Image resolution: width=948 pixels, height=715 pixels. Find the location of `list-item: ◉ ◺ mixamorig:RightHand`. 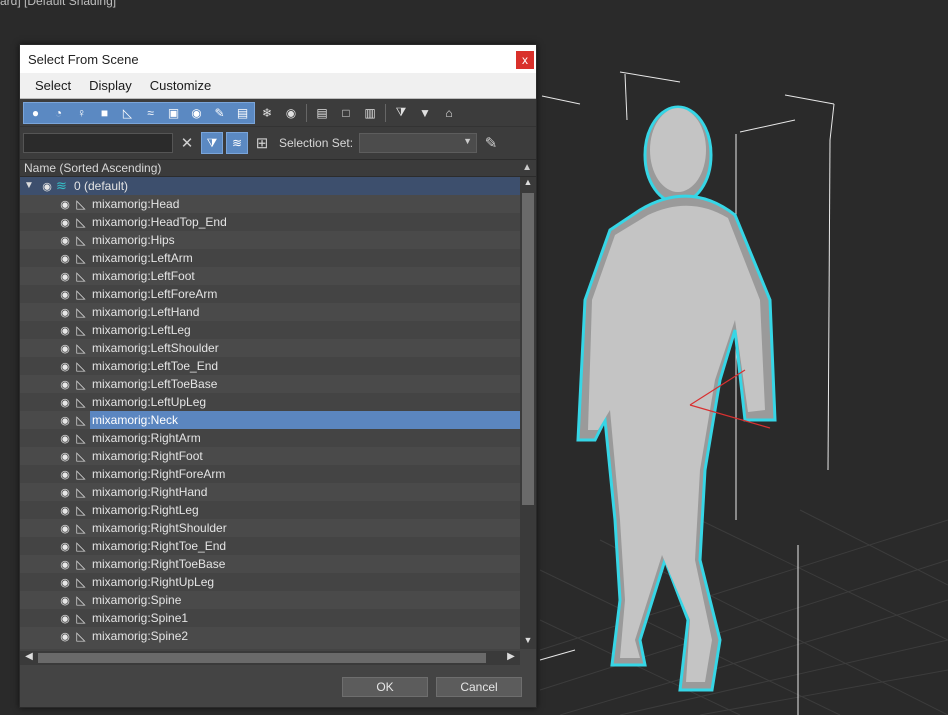

list-item: ◉ ◺ mixamorig:RightHand is located at coordinates (270, 492).